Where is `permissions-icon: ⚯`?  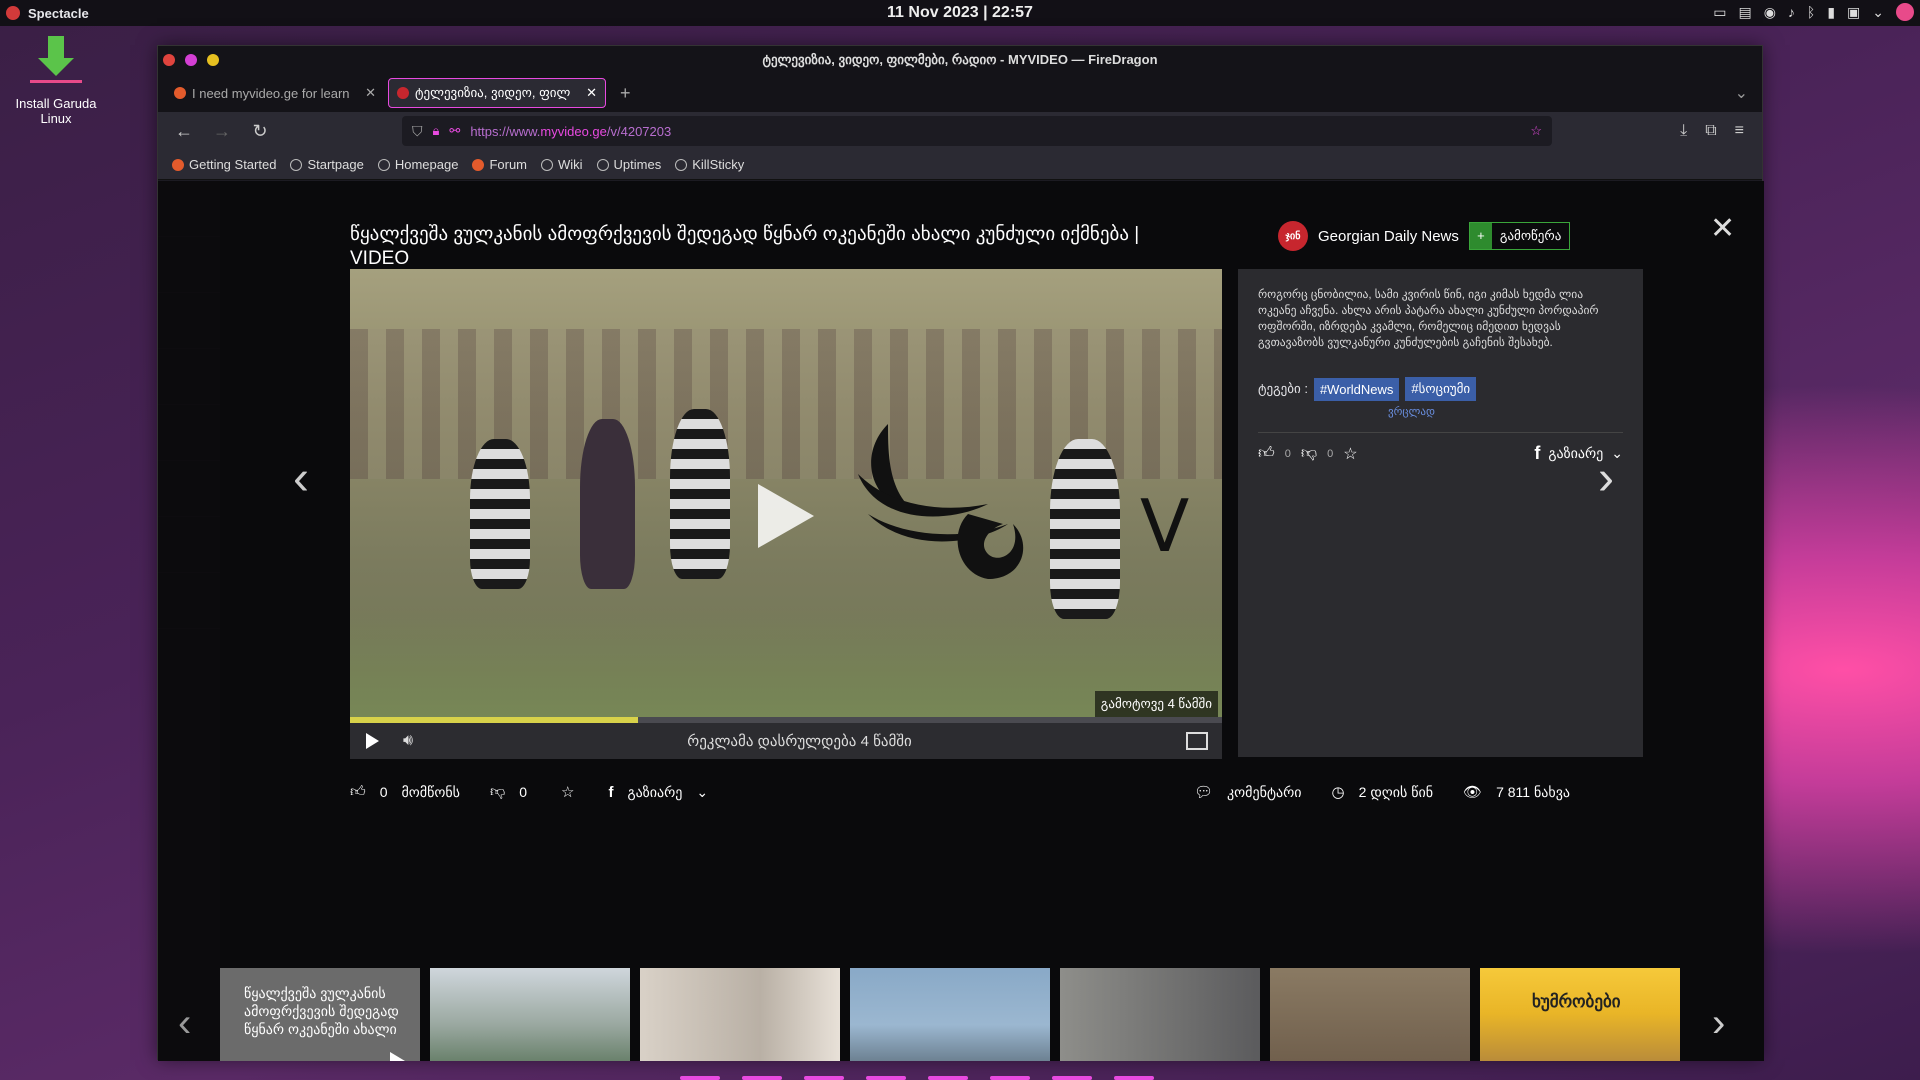
permissions-icon: ⚯ is located at coordinates (454, 131).